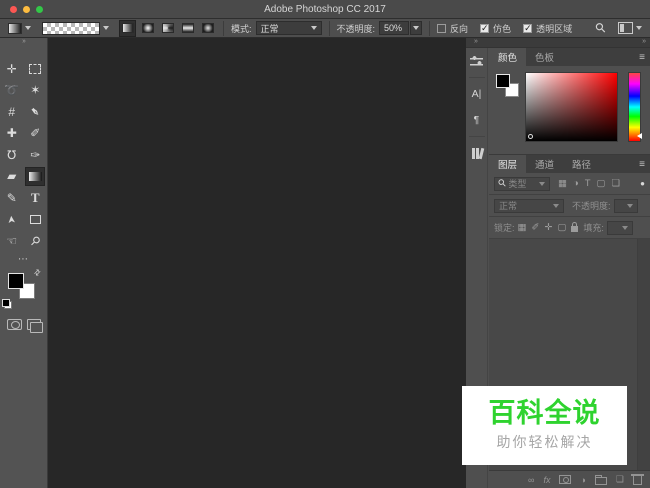 This screenshot has width=650, height=488. I want to click on search-icon: ⚲, so click(601, 28).